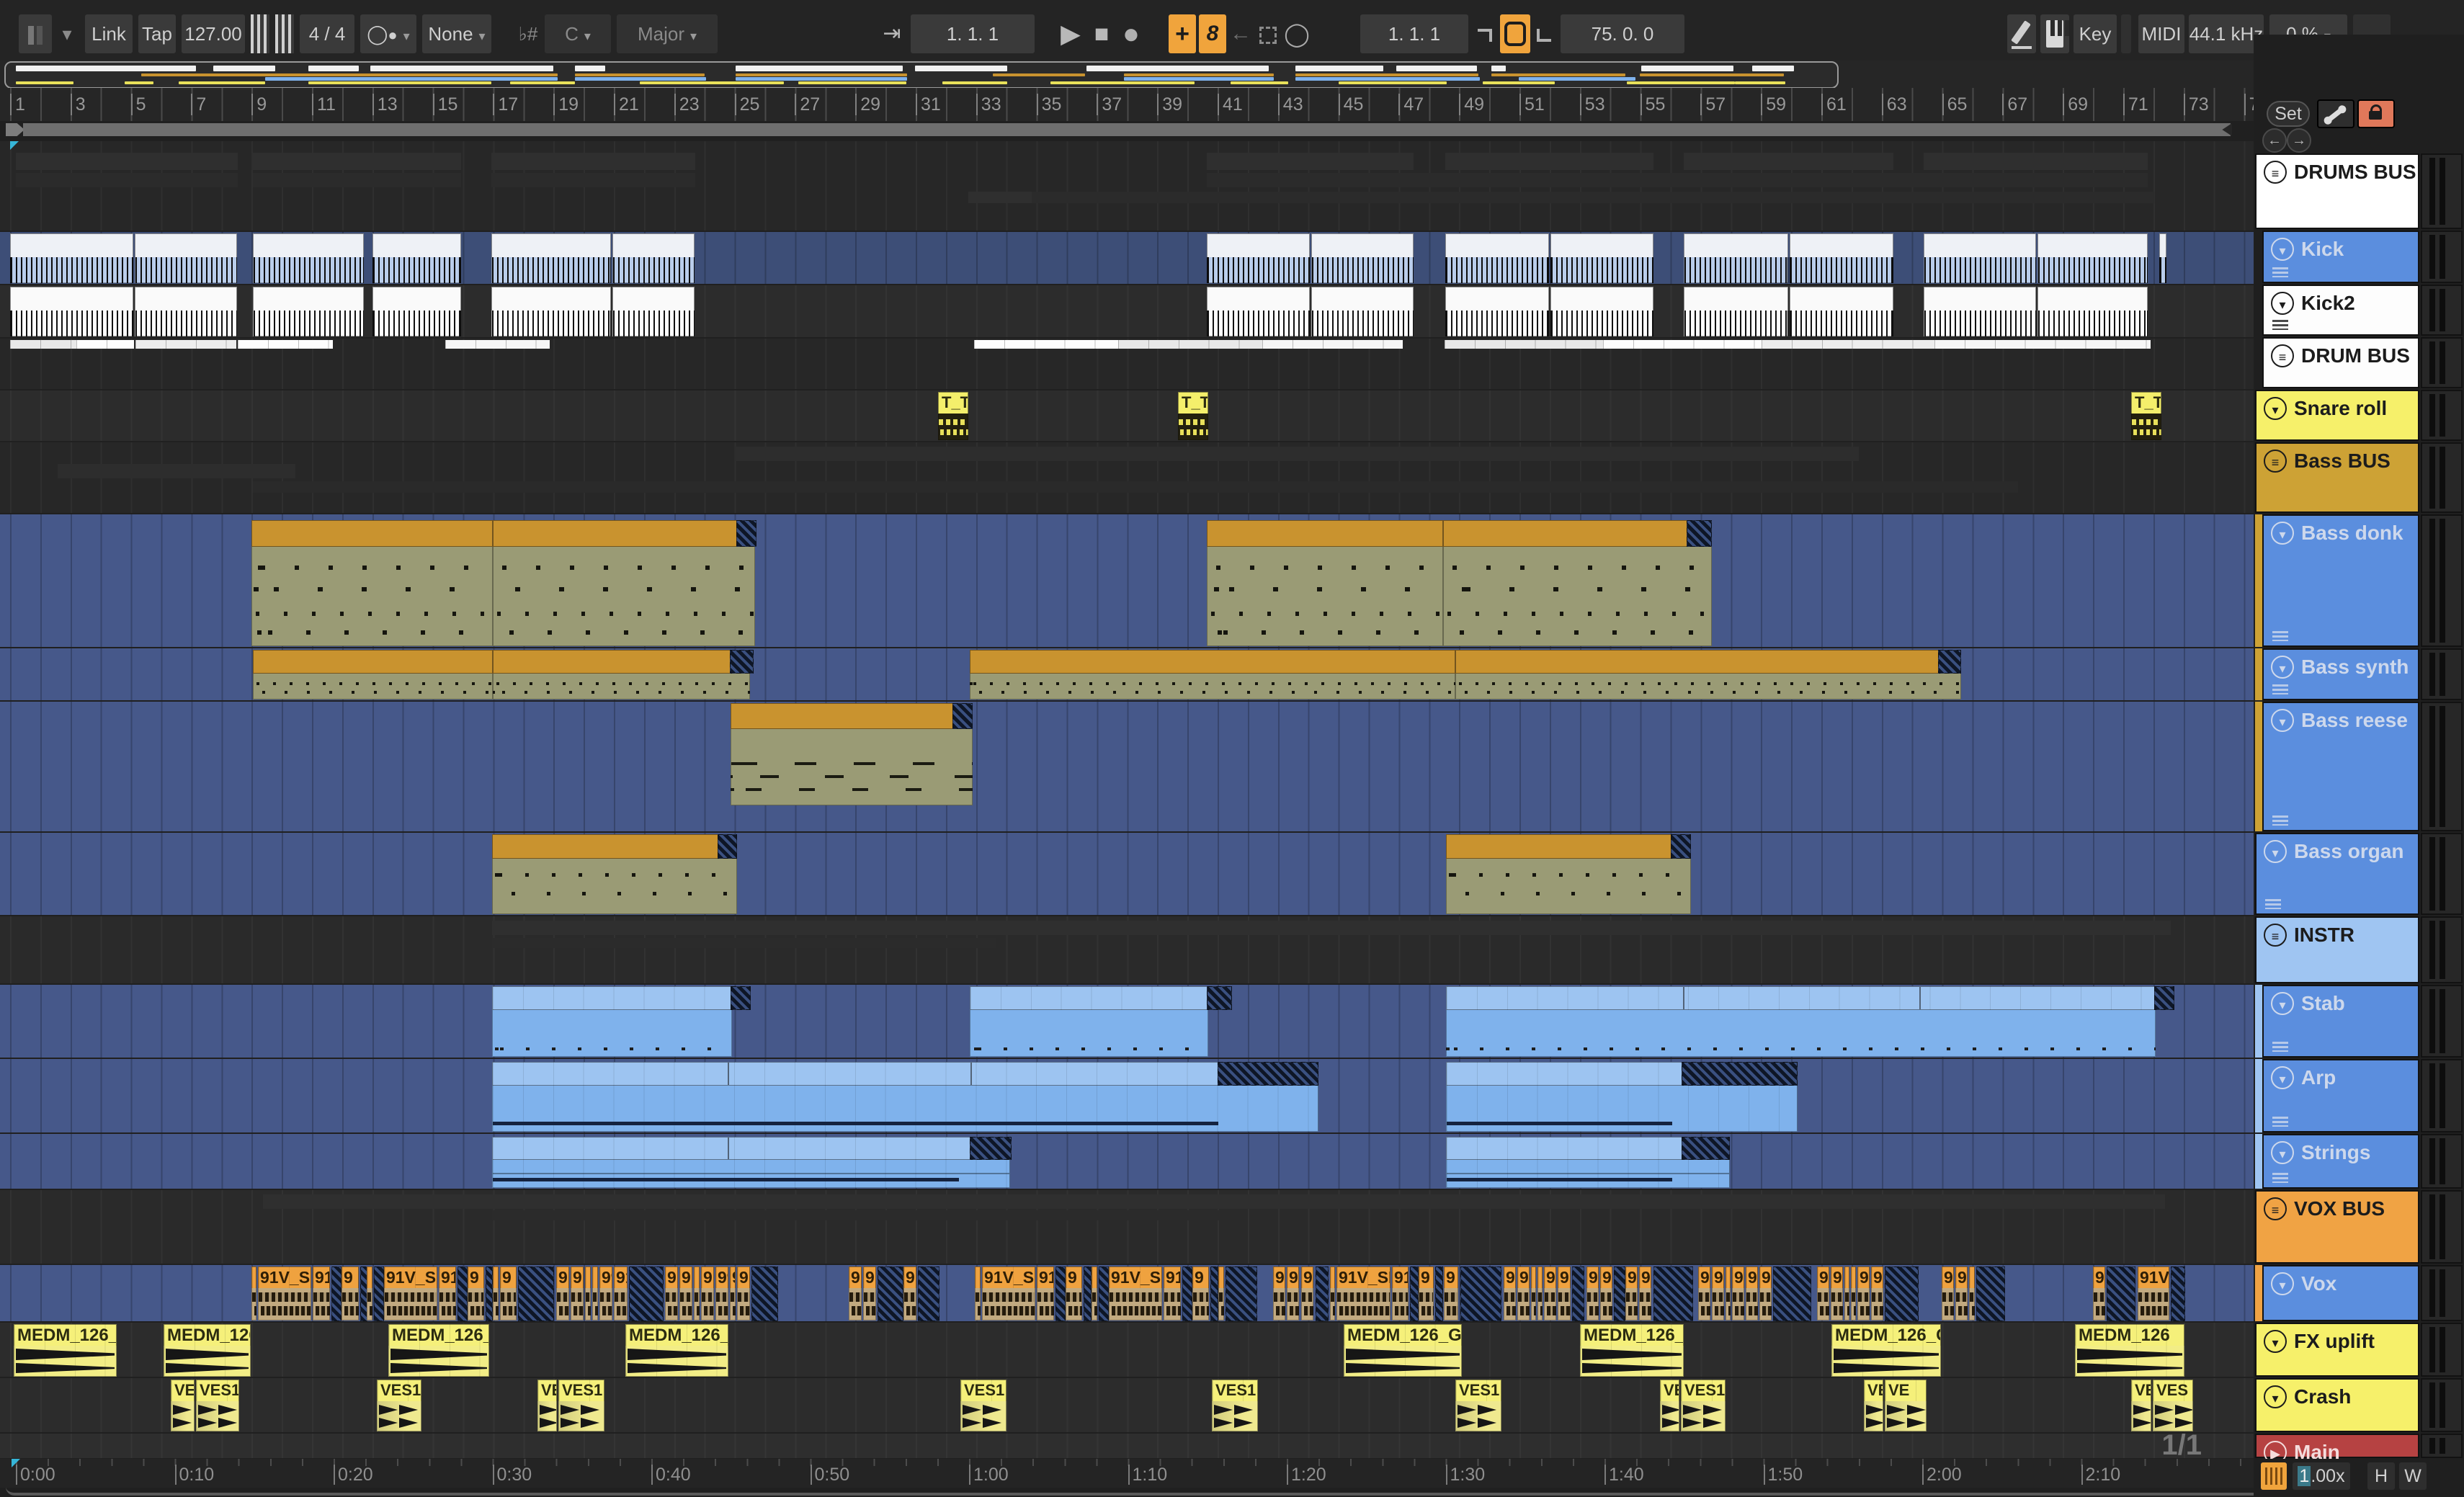  I want to click on waveform-zoom-toggle, so click(2274, 1476).